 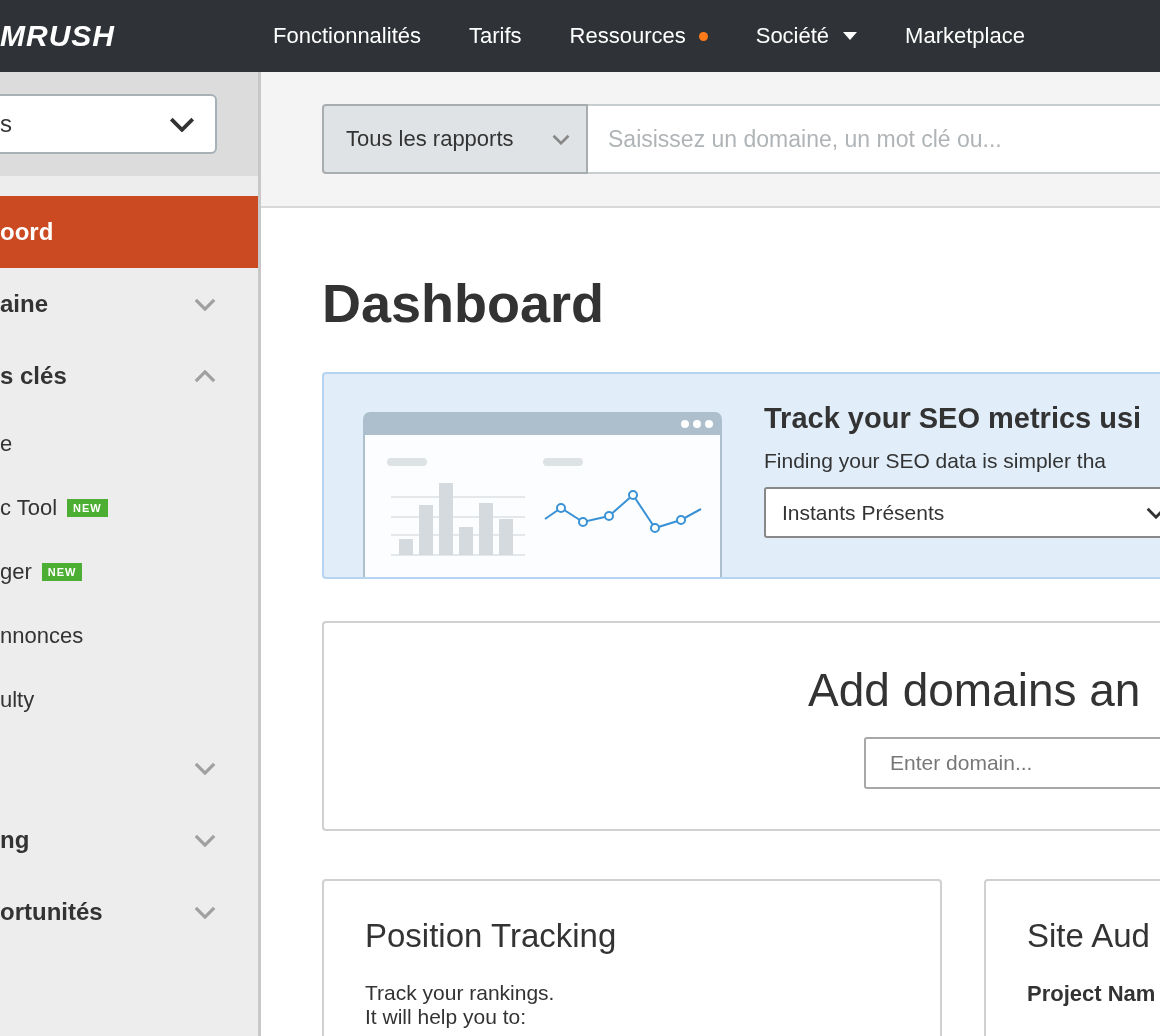 I want to click on sidebar-item-label: nnonces, so click(x=42, y=636).